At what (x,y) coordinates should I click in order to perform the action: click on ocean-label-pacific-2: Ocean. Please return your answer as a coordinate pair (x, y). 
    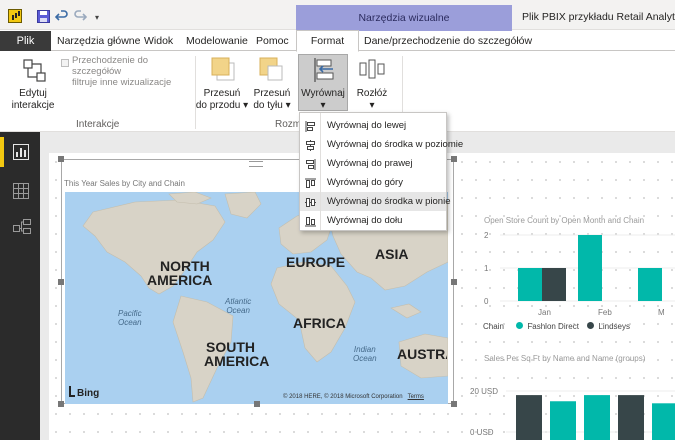
    Looking at the image, I should click on (130, 322).